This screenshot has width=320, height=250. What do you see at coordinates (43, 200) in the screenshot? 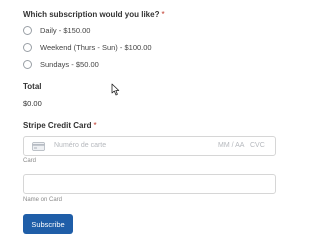
I see `name-on-card-sublabel: Name on Card` at bounding box center [43, 200].